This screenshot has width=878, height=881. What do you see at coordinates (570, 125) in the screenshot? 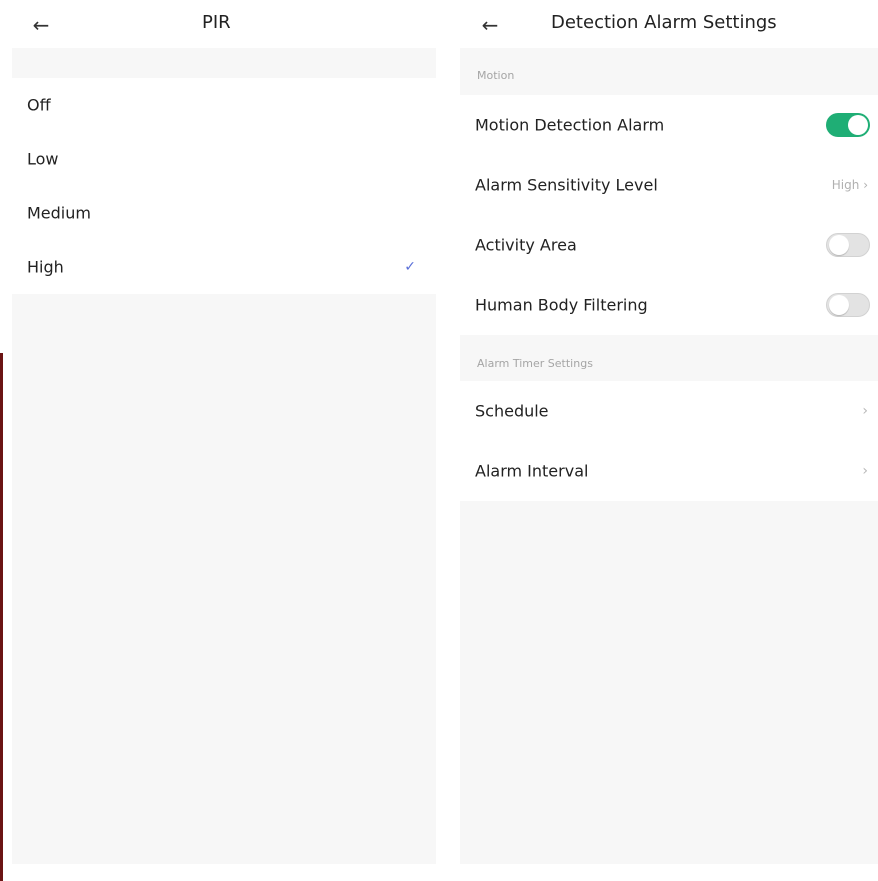
I see `row-label: Motion Detection Alarm` at bounding box center [570, 125].